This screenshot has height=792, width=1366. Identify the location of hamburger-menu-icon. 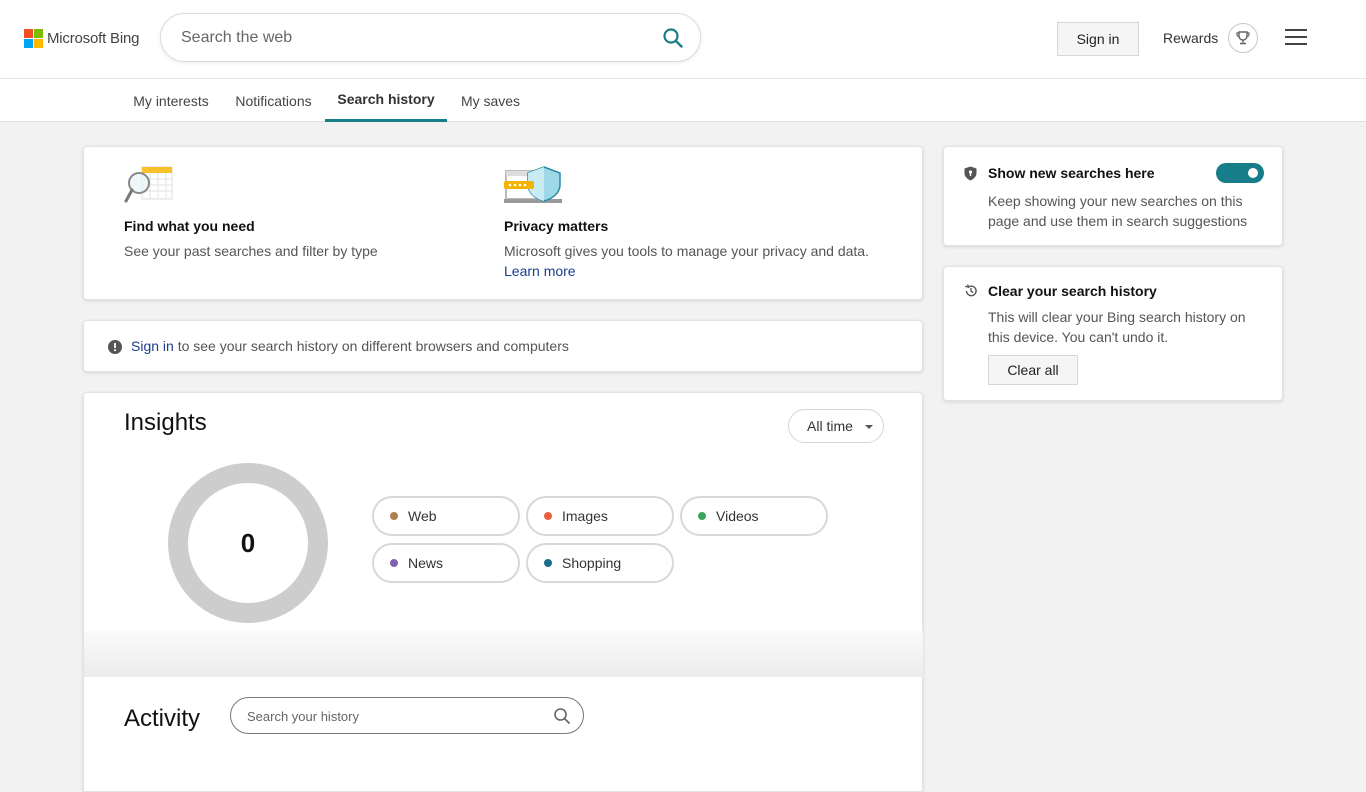
(1296, 38).